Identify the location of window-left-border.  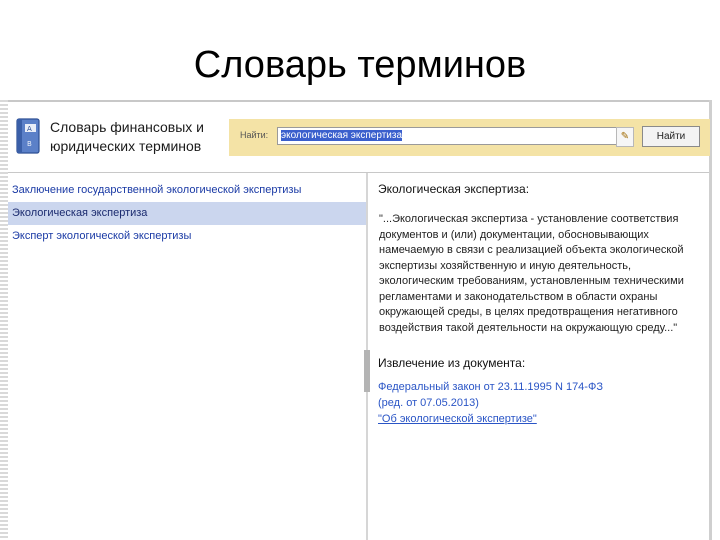
(4, 320).